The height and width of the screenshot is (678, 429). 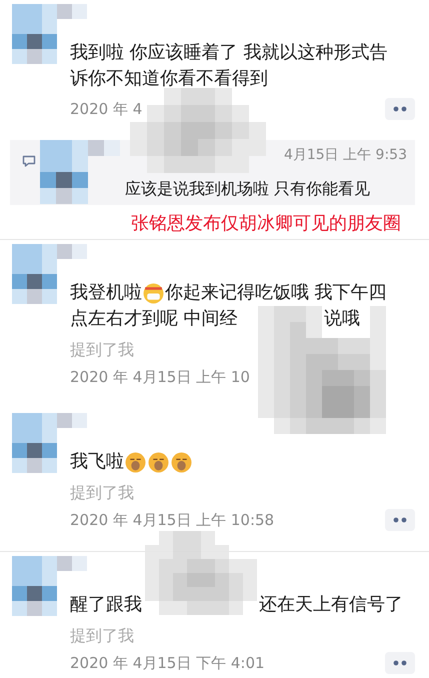 What do you see at coordinates (154, 319) in the screenshot?
I see `post-text: 点左右才到呢 中间经` at bounding box center [154, 319].